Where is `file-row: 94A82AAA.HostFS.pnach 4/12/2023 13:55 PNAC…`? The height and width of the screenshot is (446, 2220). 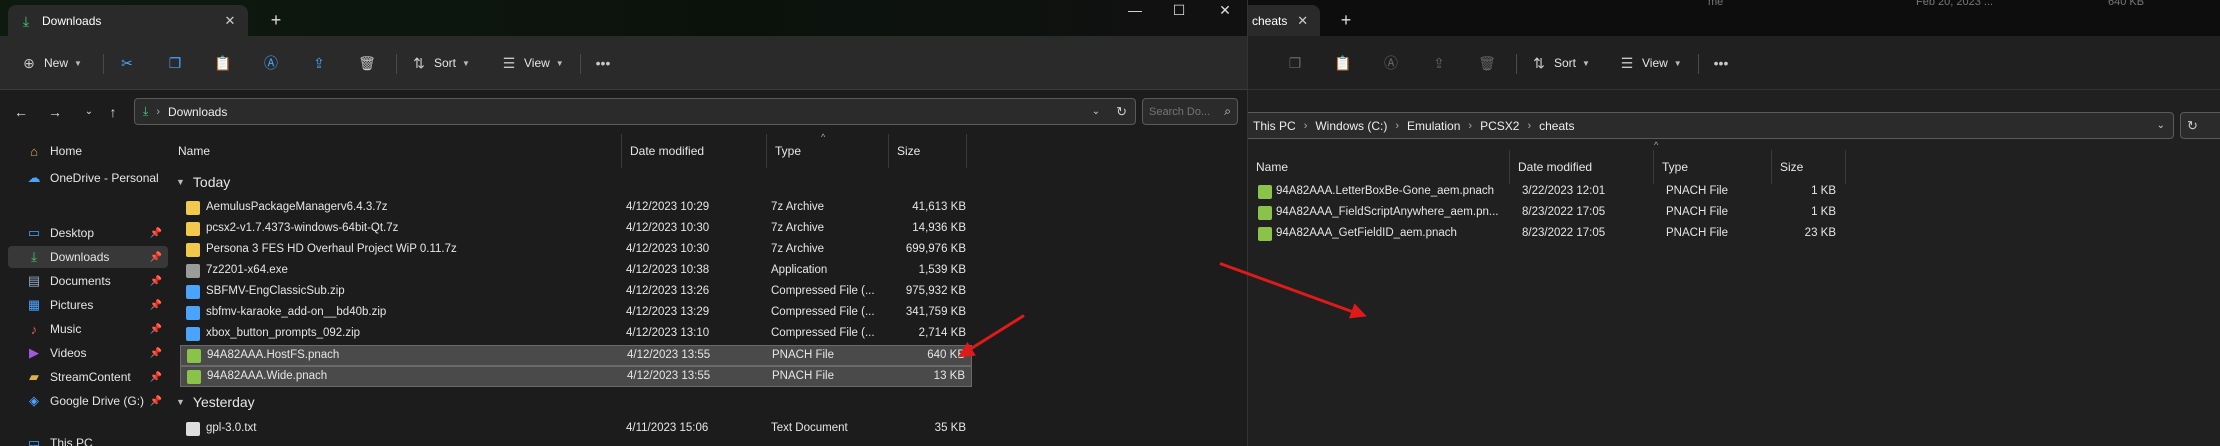 file-row: 94A82AAA.HostFS.pnach 4/12/2023 13:55 PNAC… is located at coordinates (576, 355).